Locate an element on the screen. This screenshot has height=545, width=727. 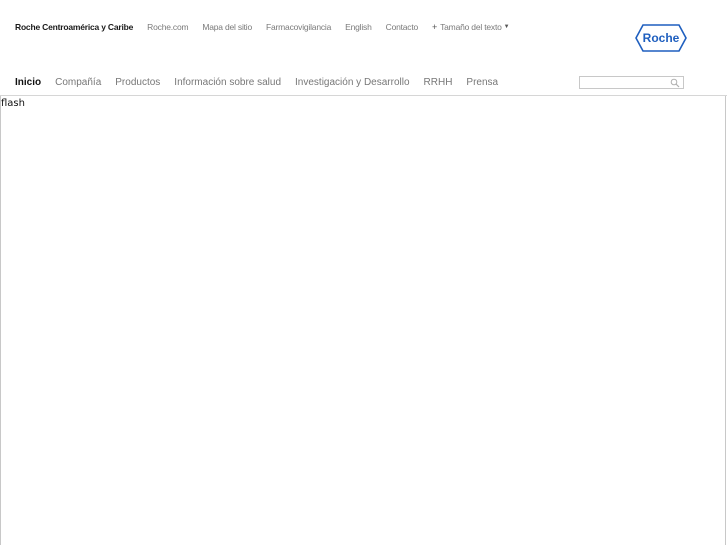
nav-item-productos: Productos is located at coordinates (137, 82).